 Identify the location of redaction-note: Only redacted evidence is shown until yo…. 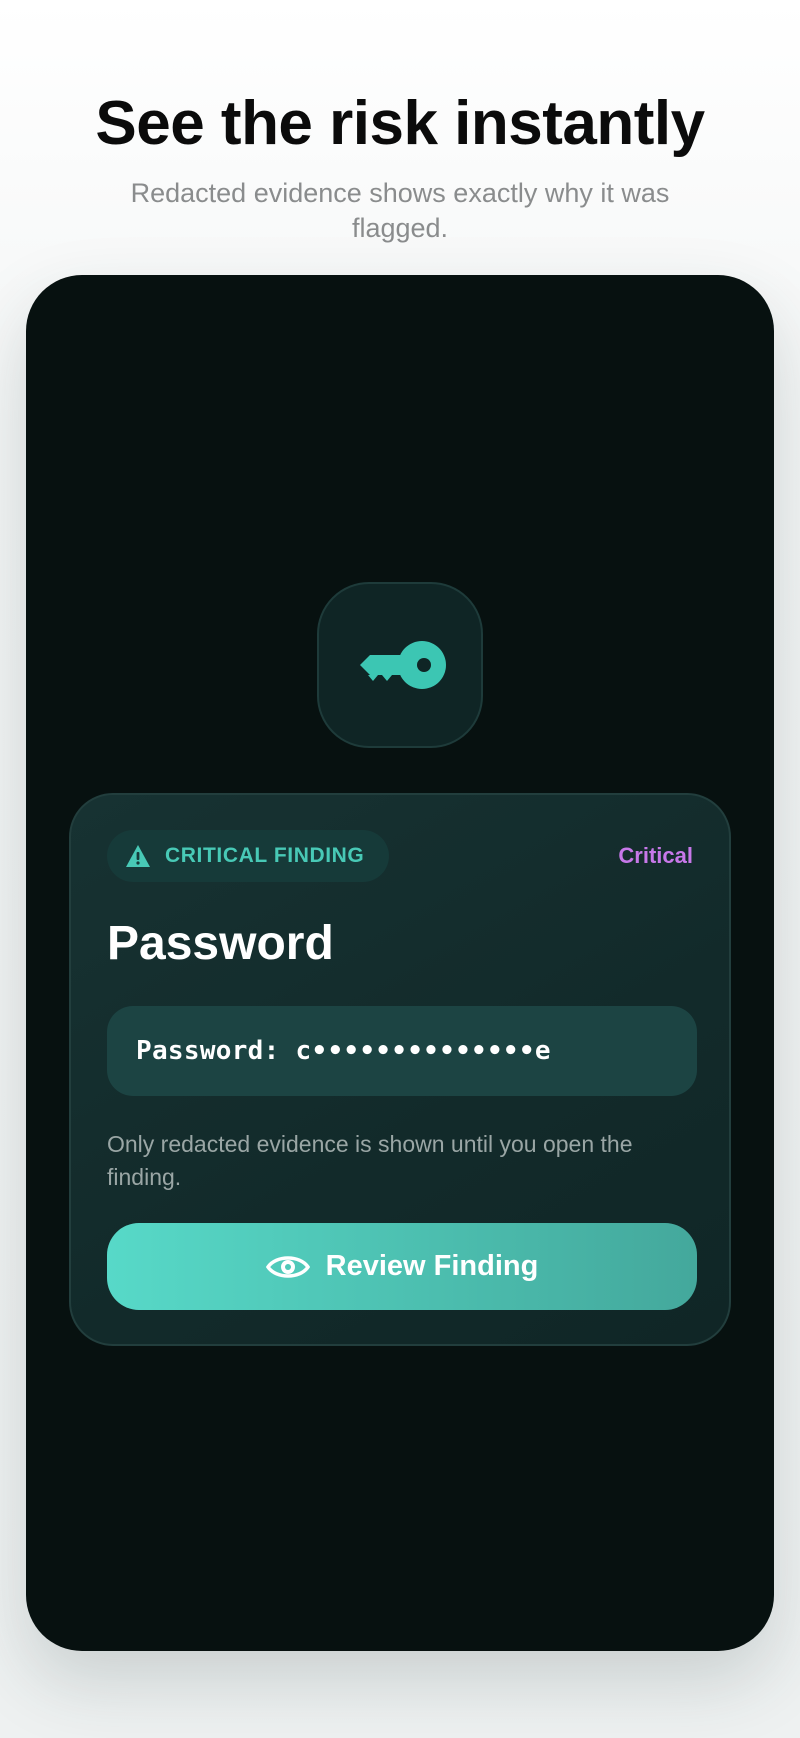
(370, 1160).